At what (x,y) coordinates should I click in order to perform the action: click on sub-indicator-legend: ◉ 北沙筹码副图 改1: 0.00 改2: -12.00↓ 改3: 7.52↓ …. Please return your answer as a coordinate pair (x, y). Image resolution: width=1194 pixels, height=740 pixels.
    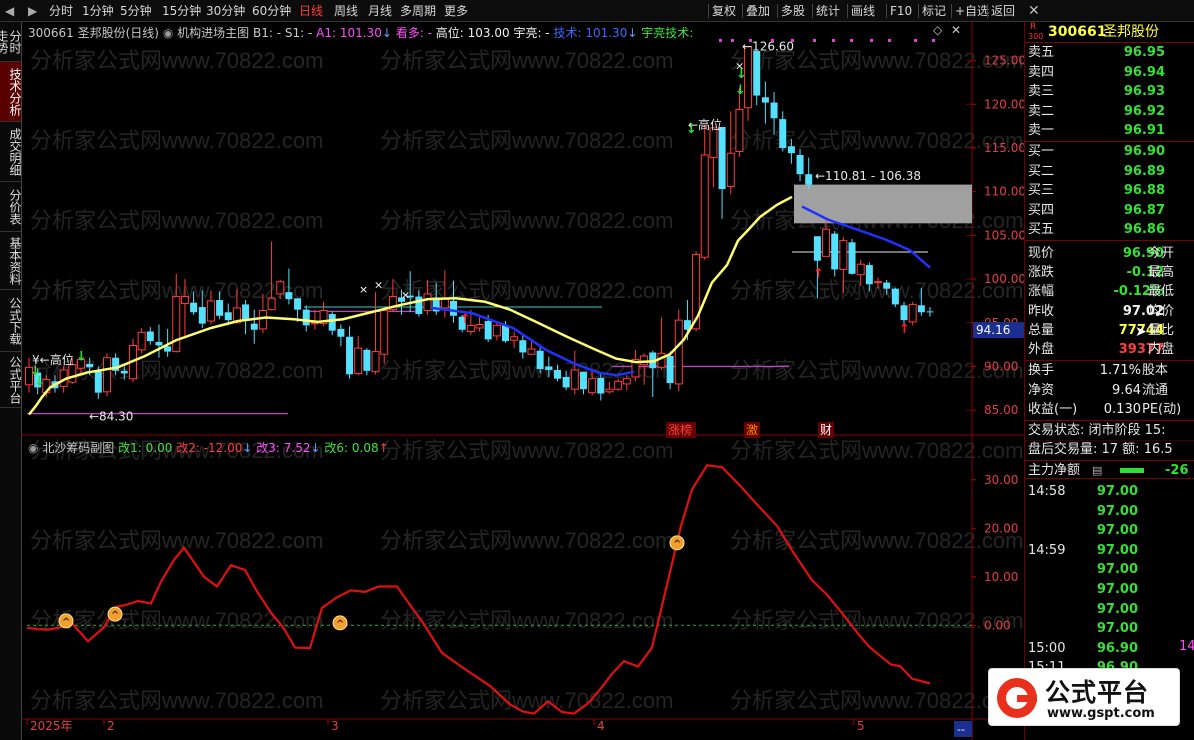
    Looking at the image, I should click on (208, 447).